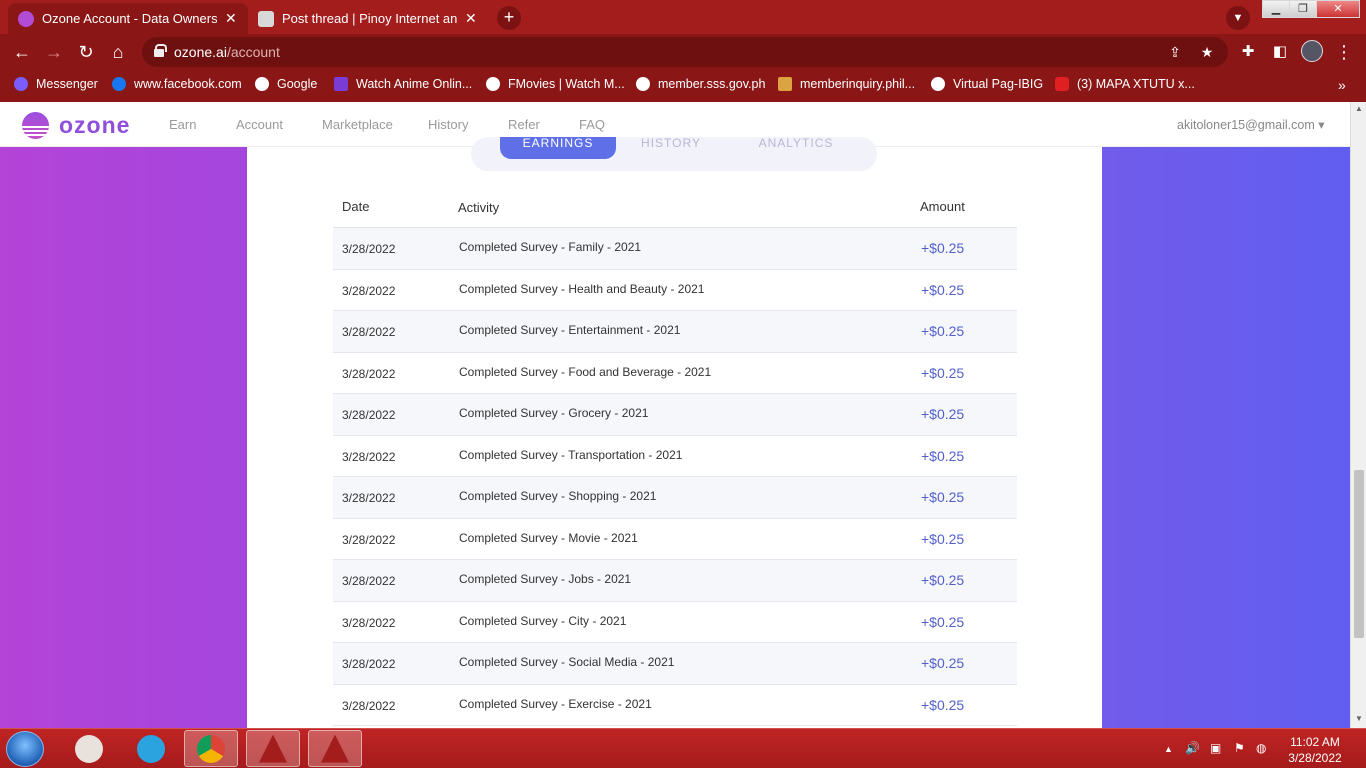 Image resolution: width=1366 pixels, height=768 pixels. What do you see at coordinates (1238, 18) in the screenshot?
I see `tab-search-button: ▼` at bounding box center [1238, 18].